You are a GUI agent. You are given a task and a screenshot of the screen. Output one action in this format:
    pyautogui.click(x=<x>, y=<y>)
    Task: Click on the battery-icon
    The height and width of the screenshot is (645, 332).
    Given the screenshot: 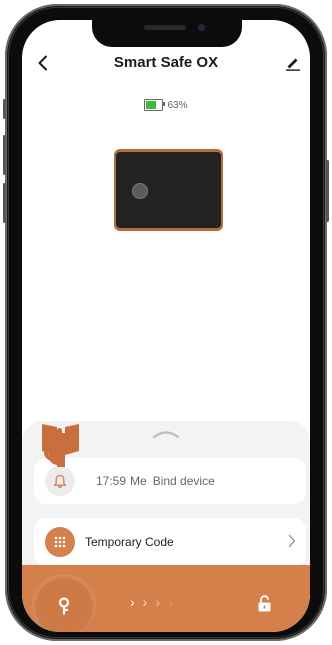 What is the action you would take?
    pyautogui.click(x=155, y=105)
    